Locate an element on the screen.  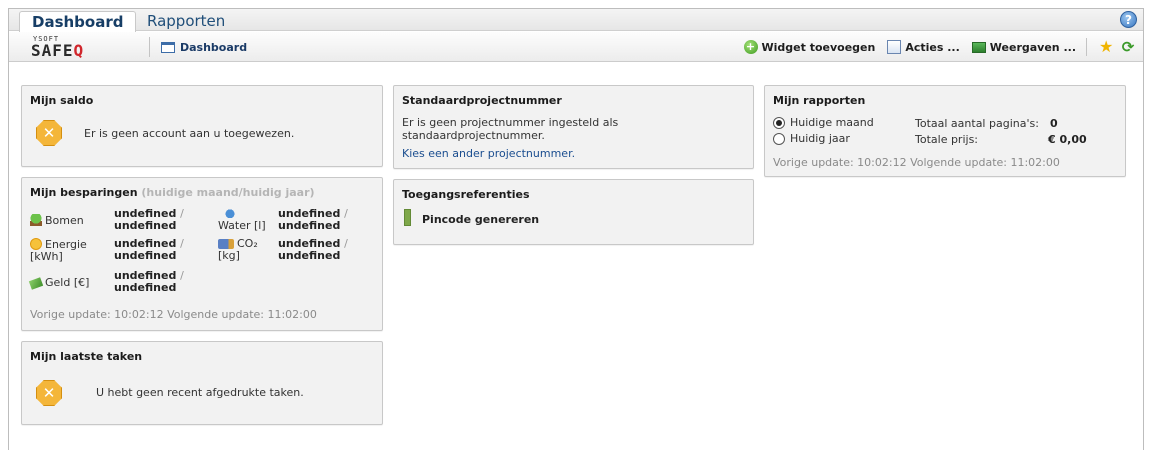
add-widget-label: Widget toevoegen is located at coordinates (818, 47).